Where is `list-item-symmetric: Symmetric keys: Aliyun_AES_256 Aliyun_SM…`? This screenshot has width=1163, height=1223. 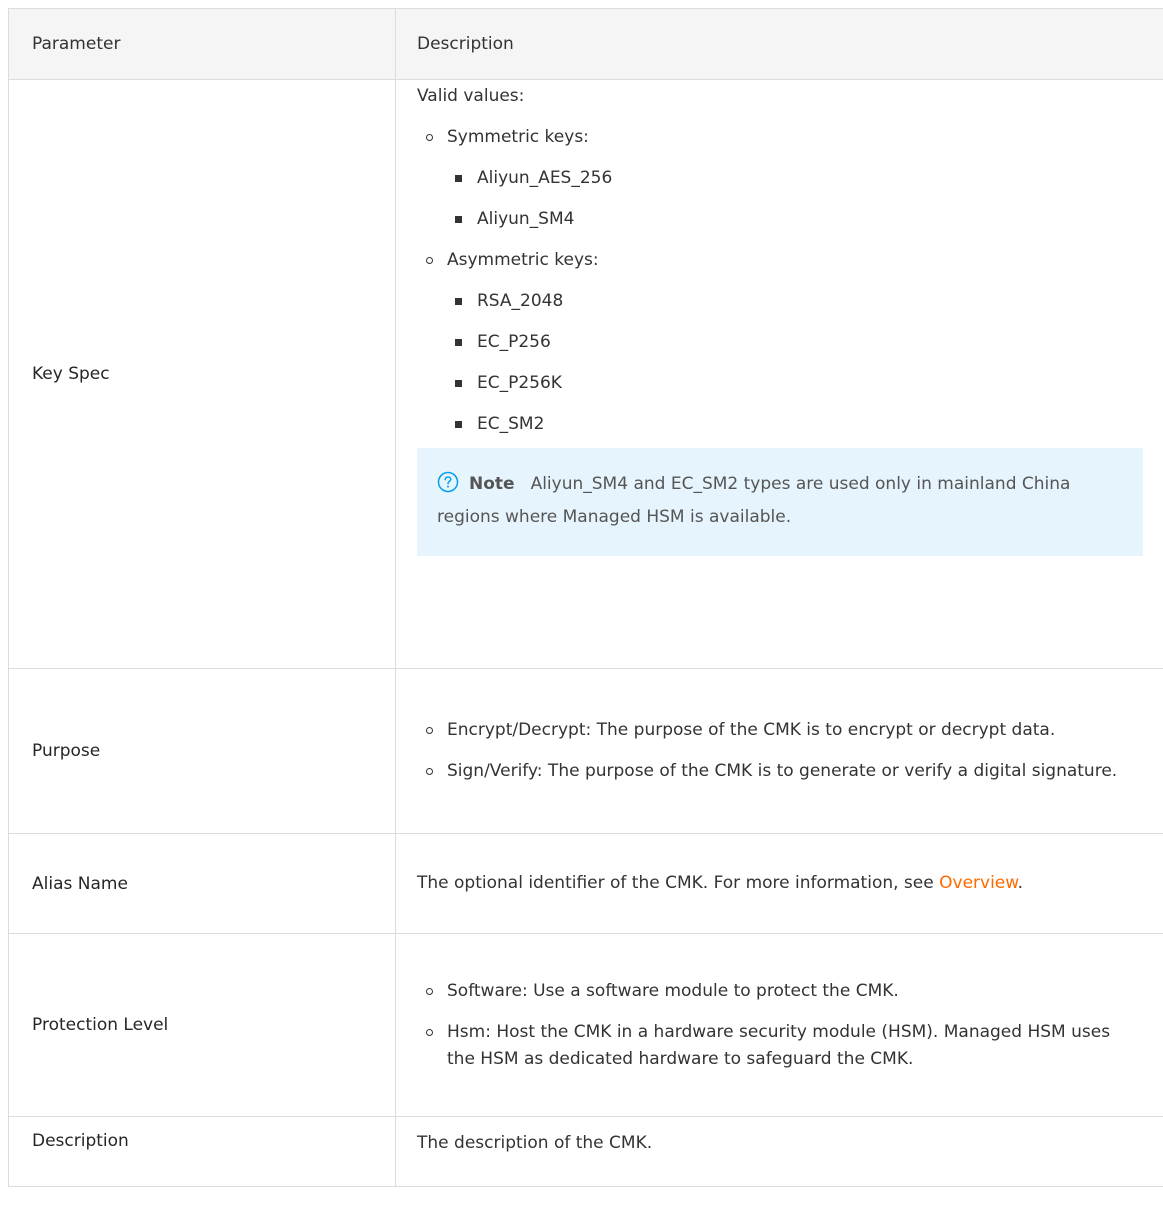
list-item-symmetric: Symmetric keys: Aliyun_AES_256 Aliyun_SM… is located at coordinates (780, 178).